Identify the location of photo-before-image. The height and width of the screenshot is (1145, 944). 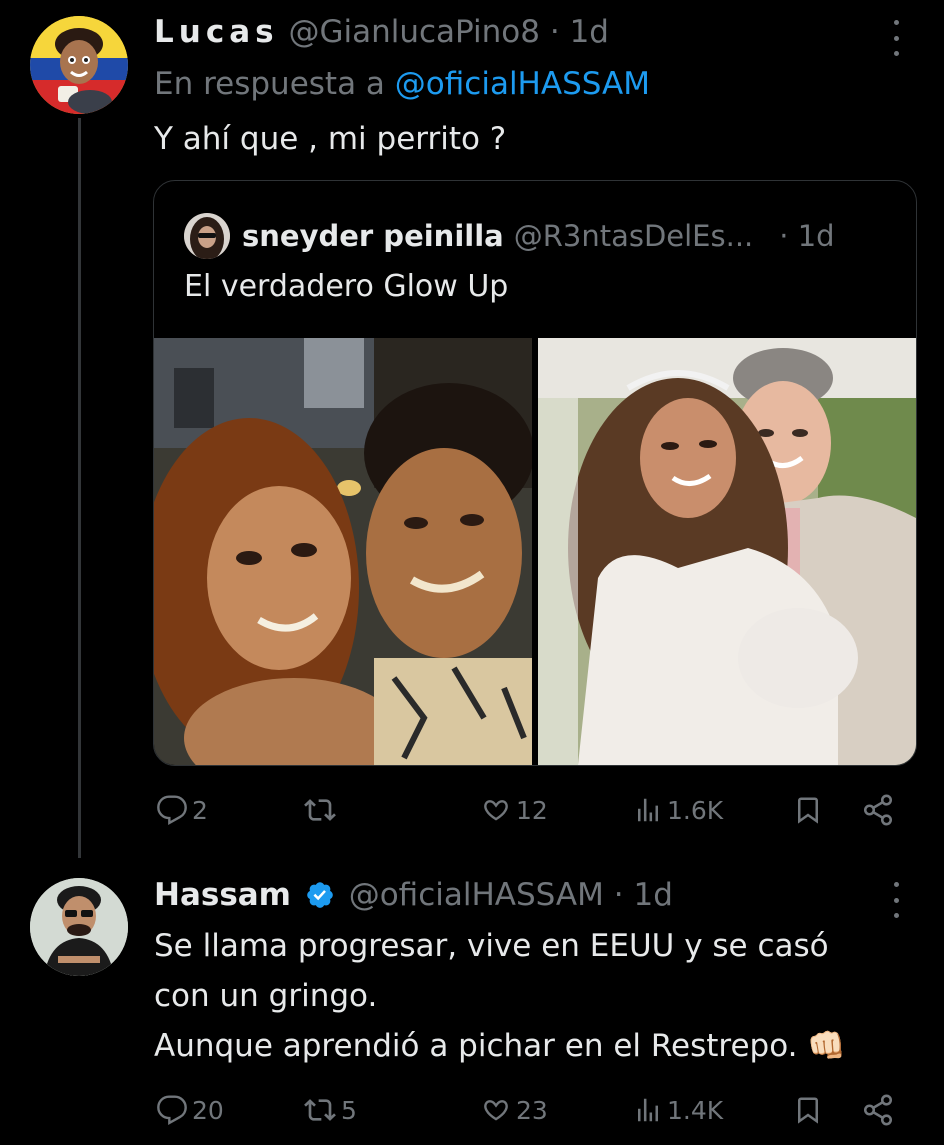
(343, 551).